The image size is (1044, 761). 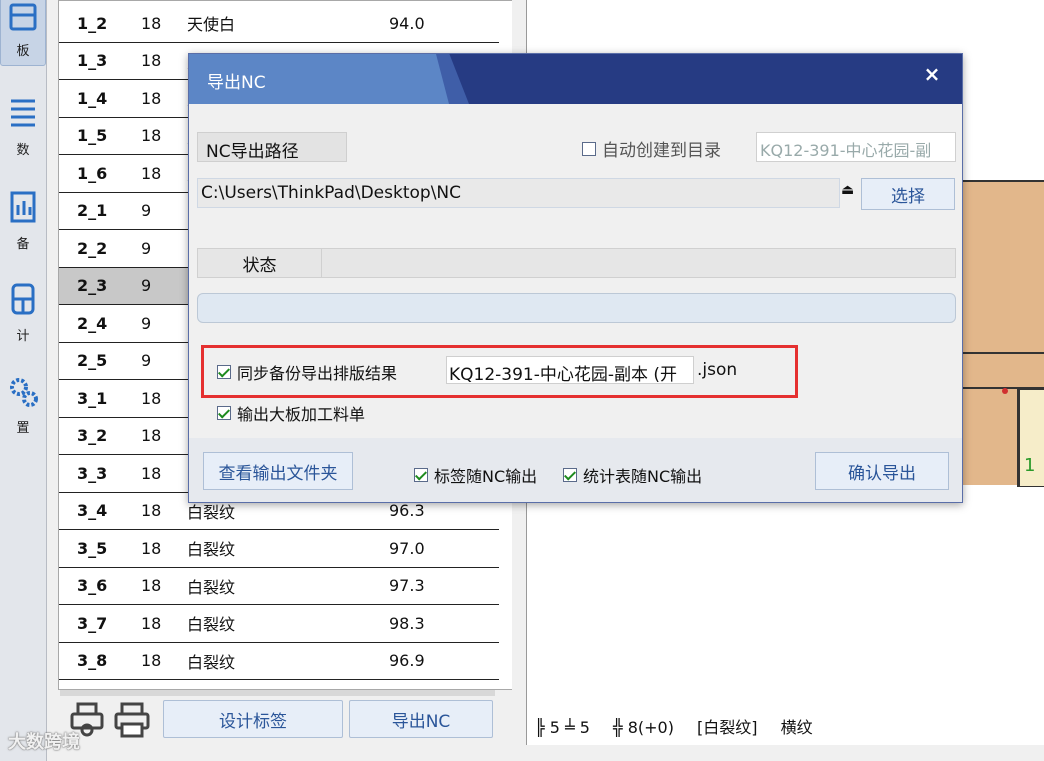 I want to click on stat-with-nc-label: 统计表随NC输出, so click(x=643, y=476).